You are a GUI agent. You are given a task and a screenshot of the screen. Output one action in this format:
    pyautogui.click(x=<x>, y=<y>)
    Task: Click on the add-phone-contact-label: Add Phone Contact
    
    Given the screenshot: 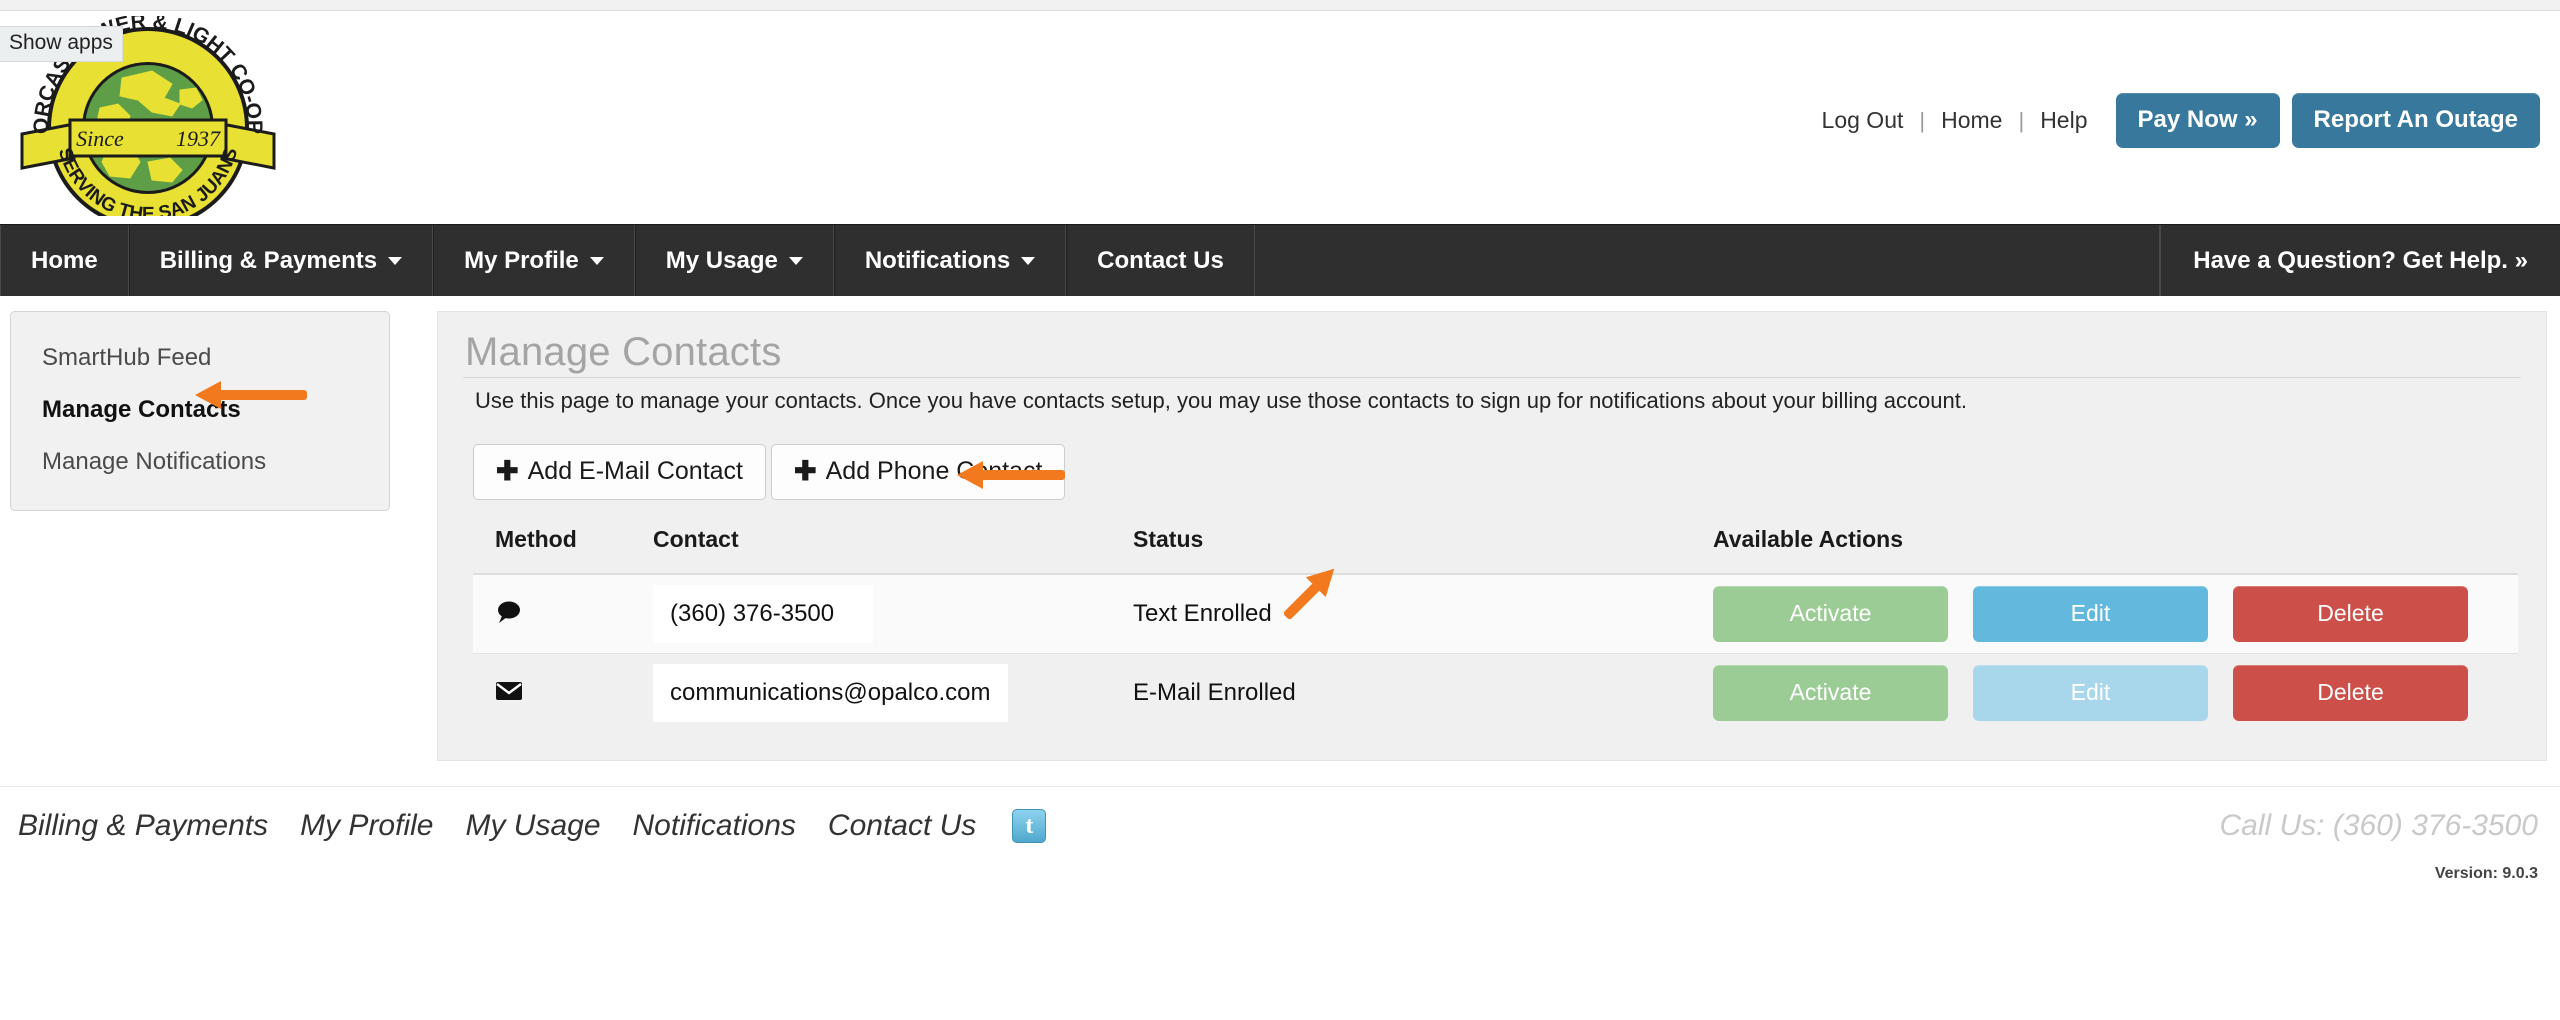 What is the action you would take?
    pyautogui.click(x=934, y=471)
    